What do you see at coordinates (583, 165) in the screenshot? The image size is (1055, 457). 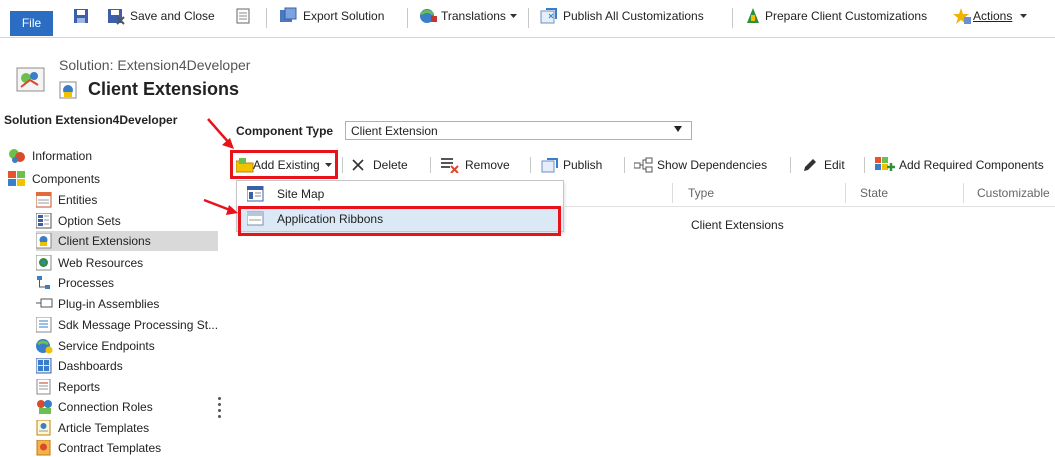 I see `publish-label: Publish` at bounding box center [583, 165].